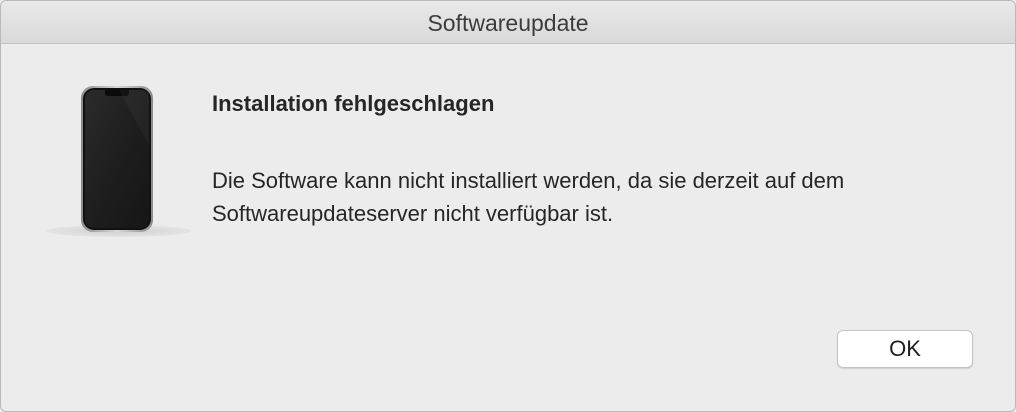 Image resolution: width=1016 pixels, height=412 pixels. I want to click on alert-heading: Installation fehlgeschlagen, so click(353, 103).